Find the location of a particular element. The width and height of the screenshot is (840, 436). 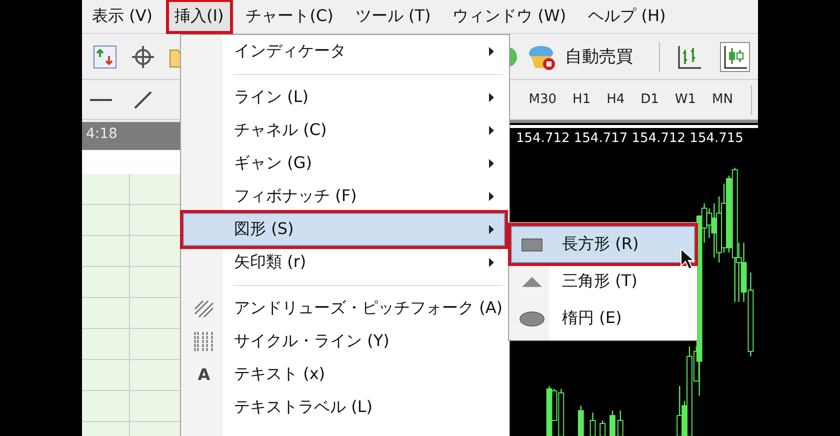

menu-item: 長方形 (R) is located at coordinates (603, 244).